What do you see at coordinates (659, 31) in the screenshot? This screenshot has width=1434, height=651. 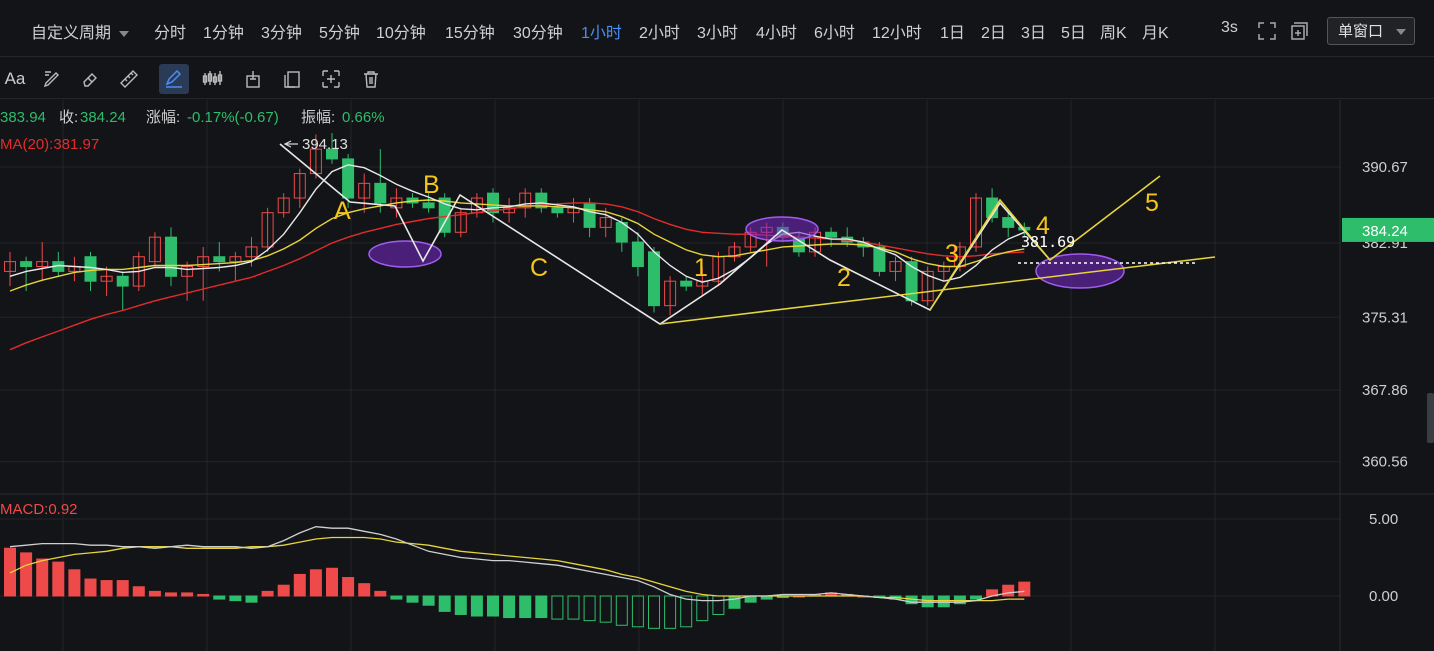 I see `period-option: 2小时` at bounding box center [659, 31].